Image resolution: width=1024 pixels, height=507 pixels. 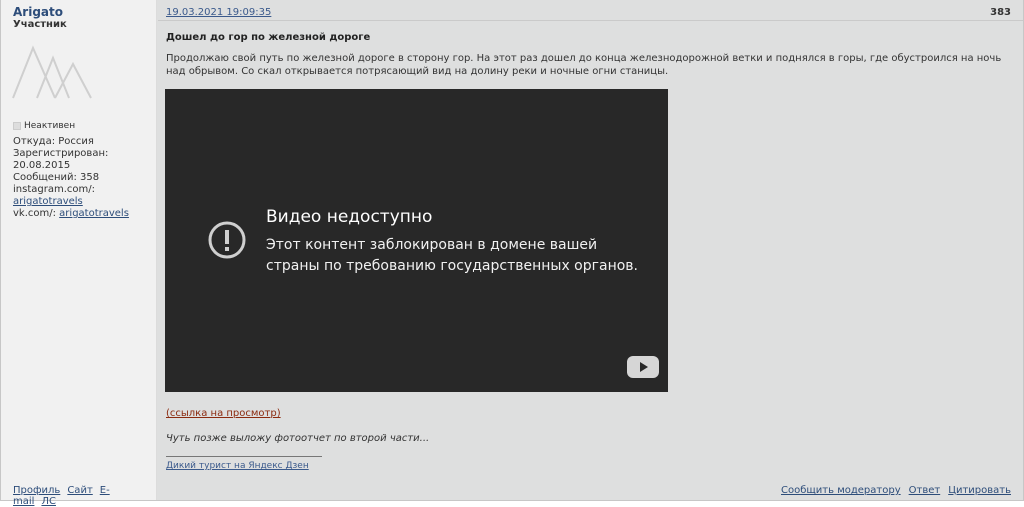 What do you see at coordinates (244, 456) in the screenshot?
I see `signature-divider` at bounding box center [244, 456].